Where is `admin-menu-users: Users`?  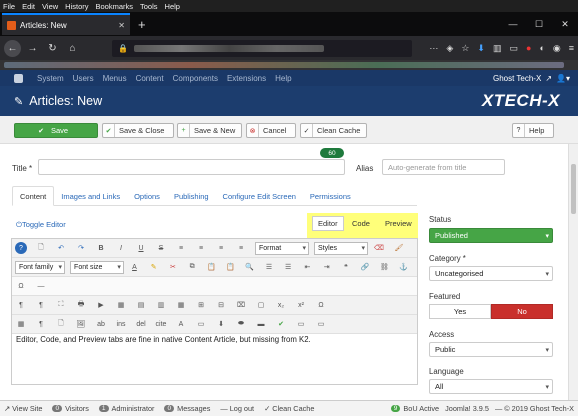 admin-menu-users: Users is located at coordinates (83, 78).